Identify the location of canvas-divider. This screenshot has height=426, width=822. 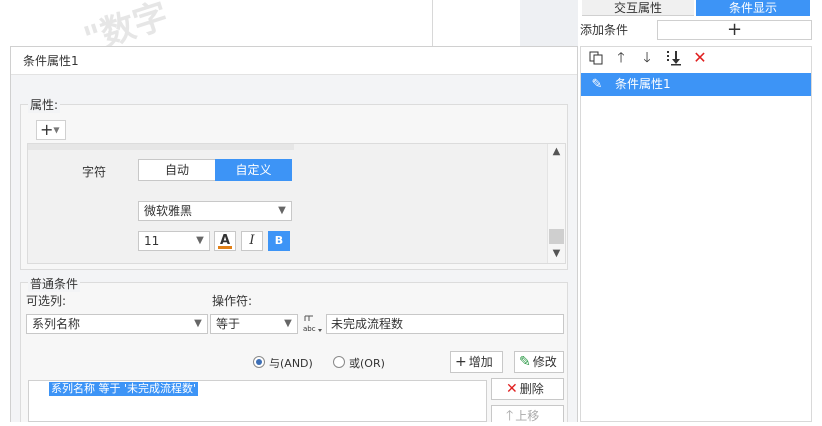
(432, 24).